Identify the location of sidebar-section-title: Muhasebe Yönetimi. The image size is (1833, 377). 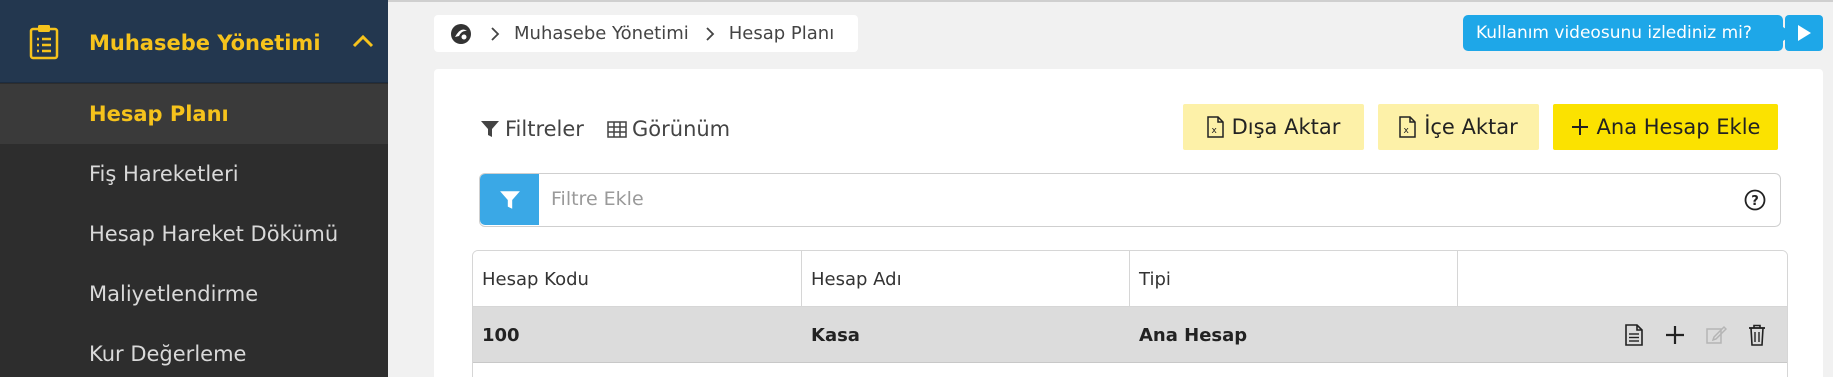
(205, 43).